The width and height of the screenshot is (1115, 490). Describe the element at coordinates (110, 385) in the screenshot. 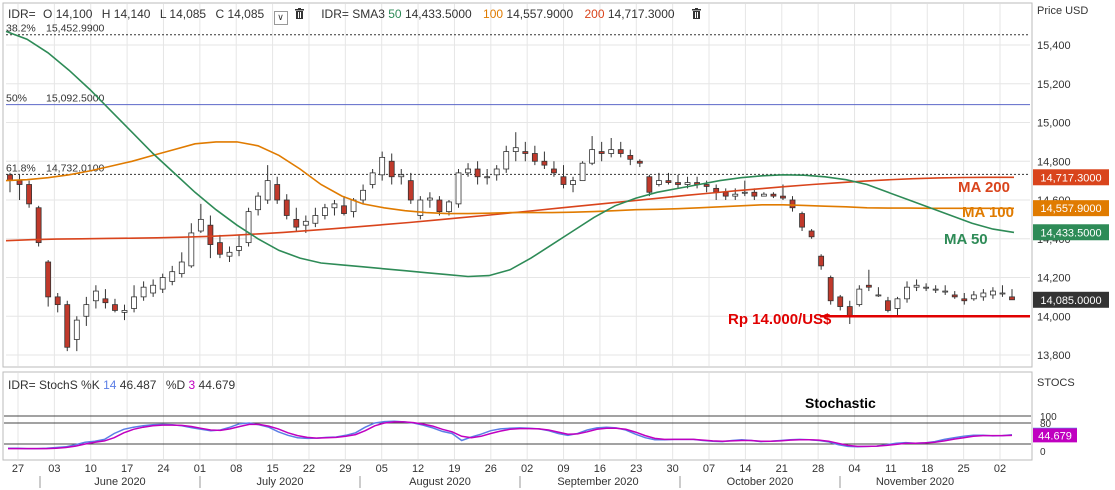

I see `stoch-k-period: 14` at that location.